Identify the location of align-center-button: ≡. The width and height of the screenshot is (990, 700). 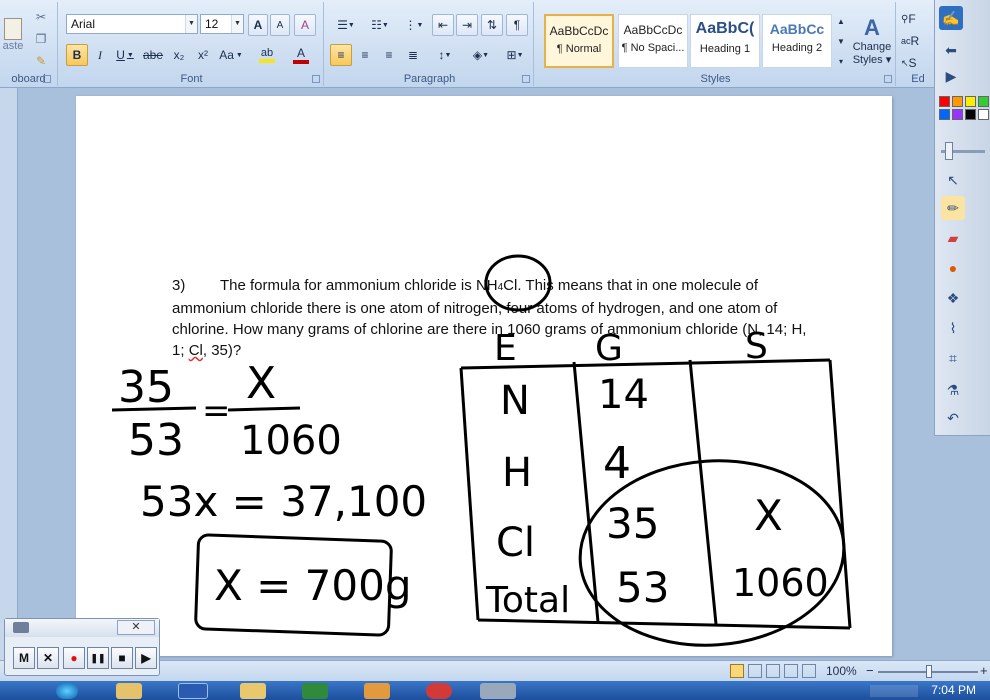
(365, 55).